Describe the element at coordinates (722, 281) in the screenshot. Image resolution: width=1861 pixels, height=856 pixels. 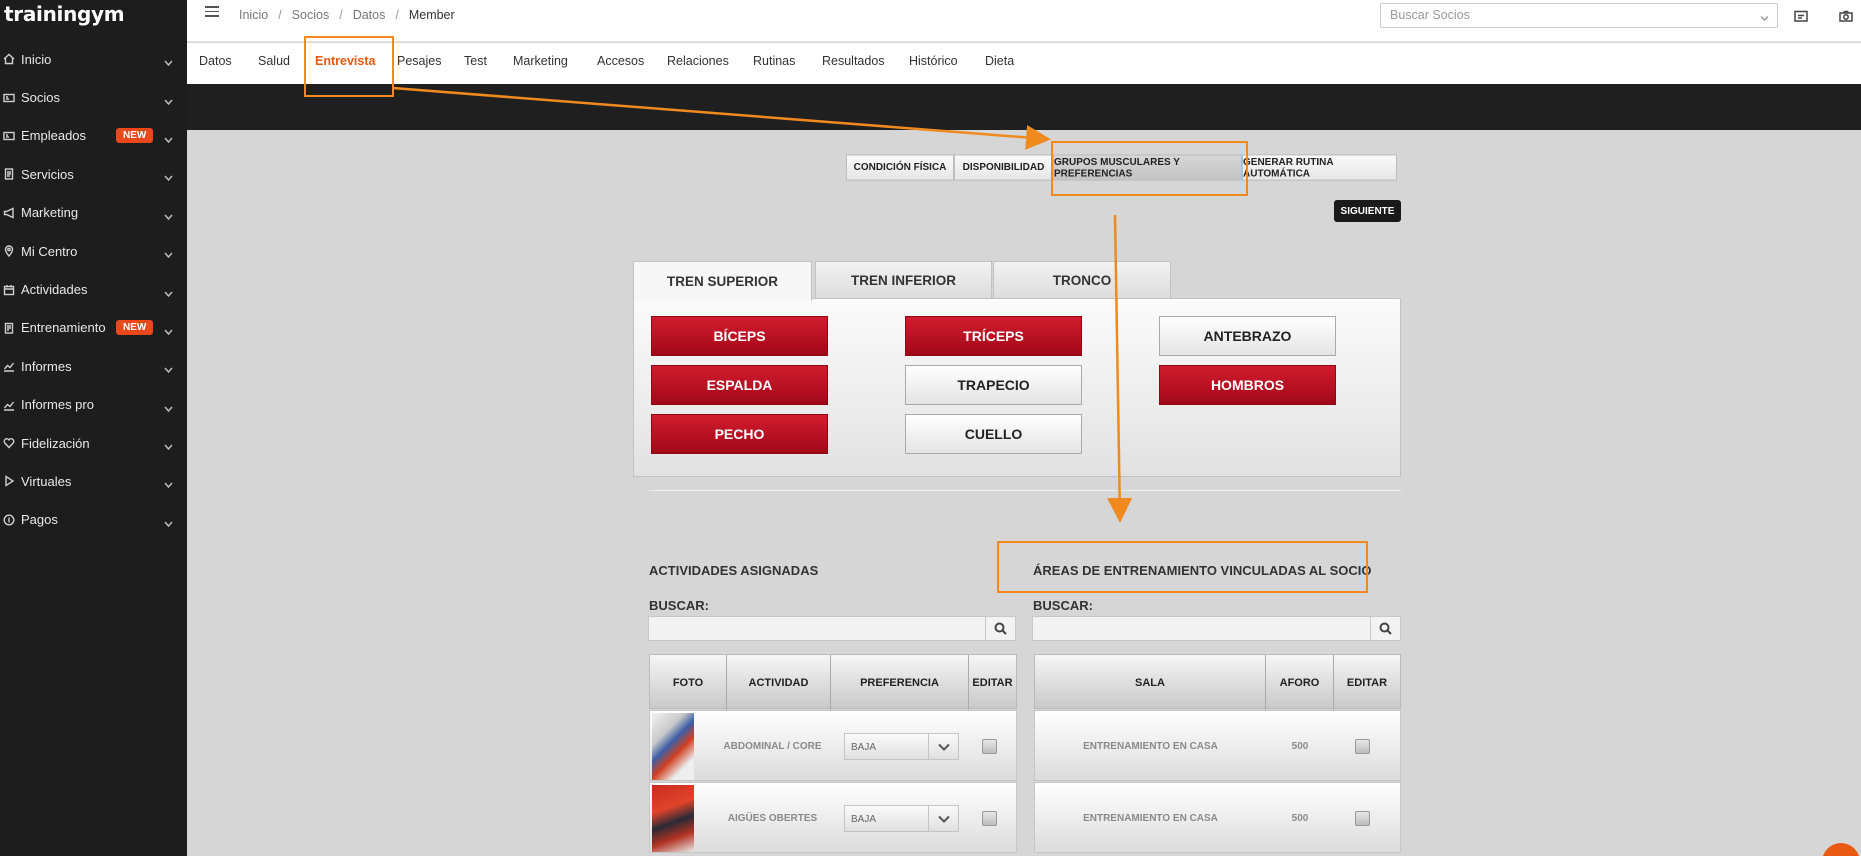
I see `tab-tren-superior: TREN SUPERIOR` at that location.